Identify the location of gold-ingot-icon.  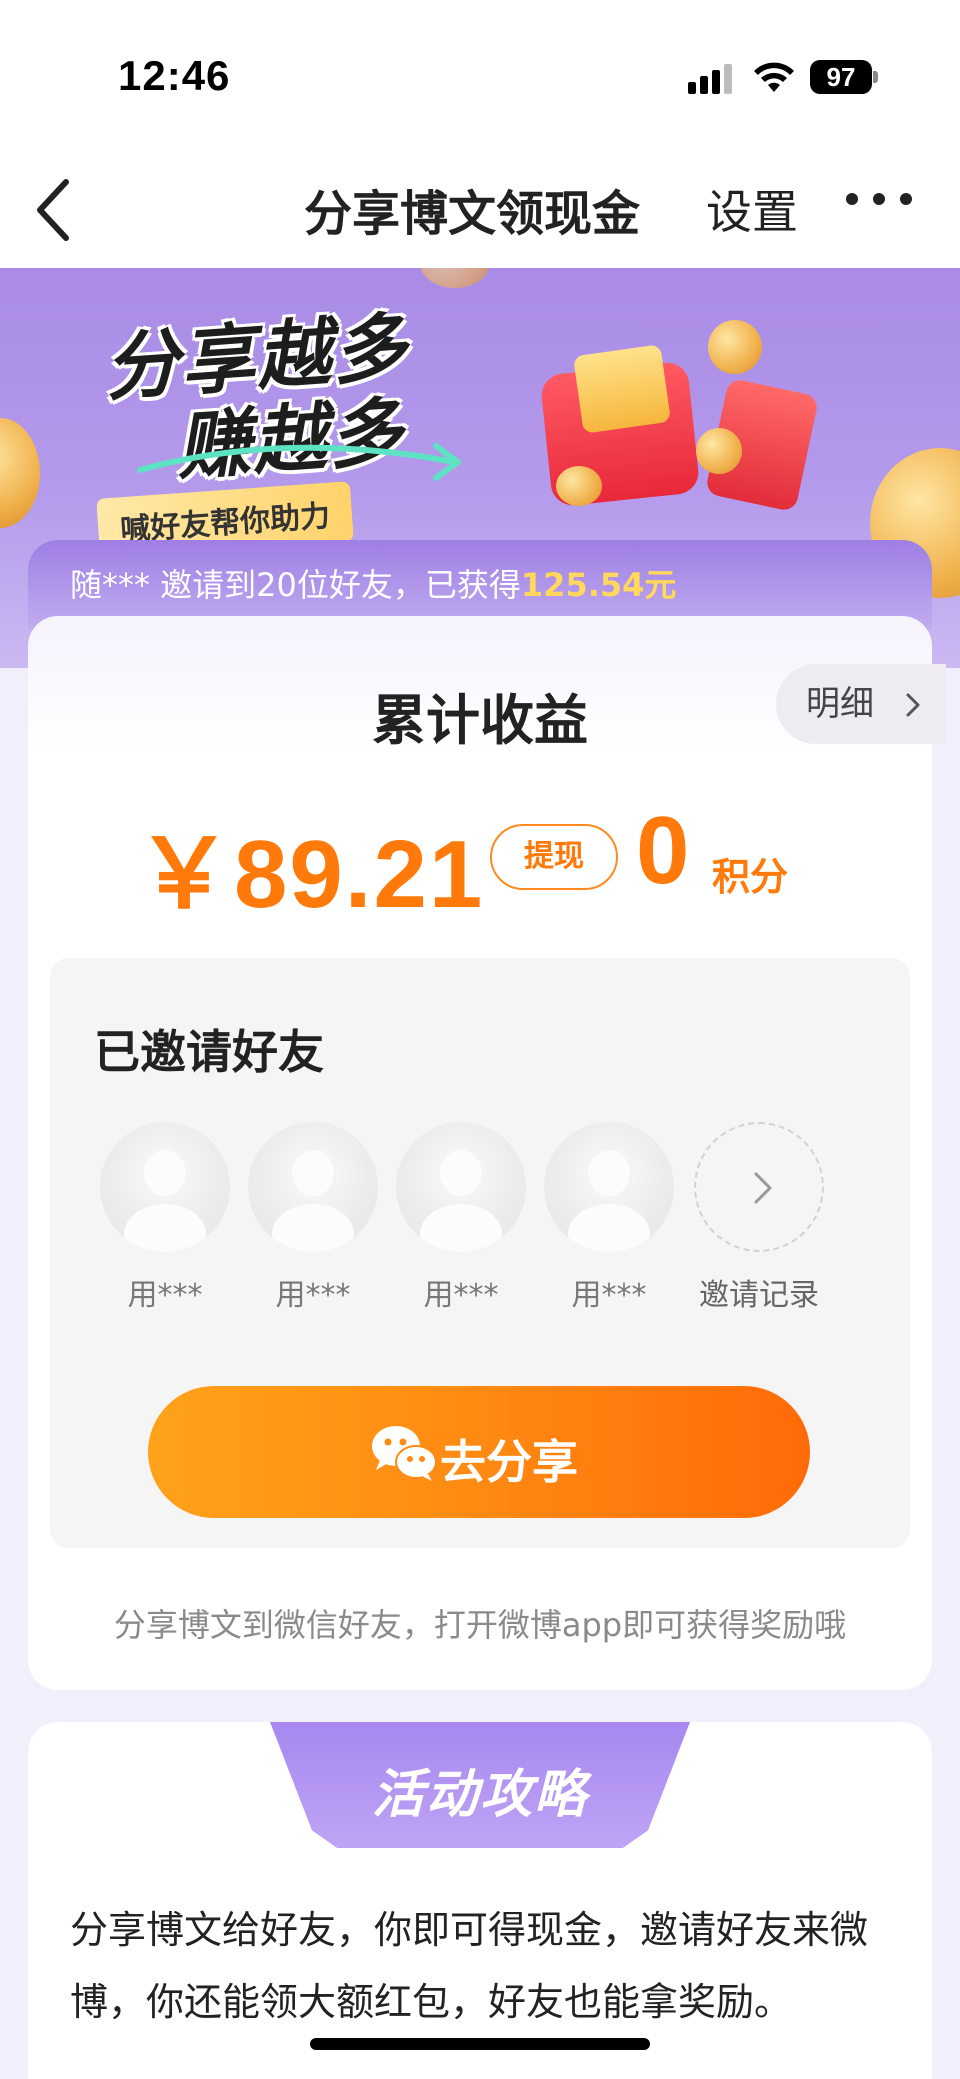
(622, 389).